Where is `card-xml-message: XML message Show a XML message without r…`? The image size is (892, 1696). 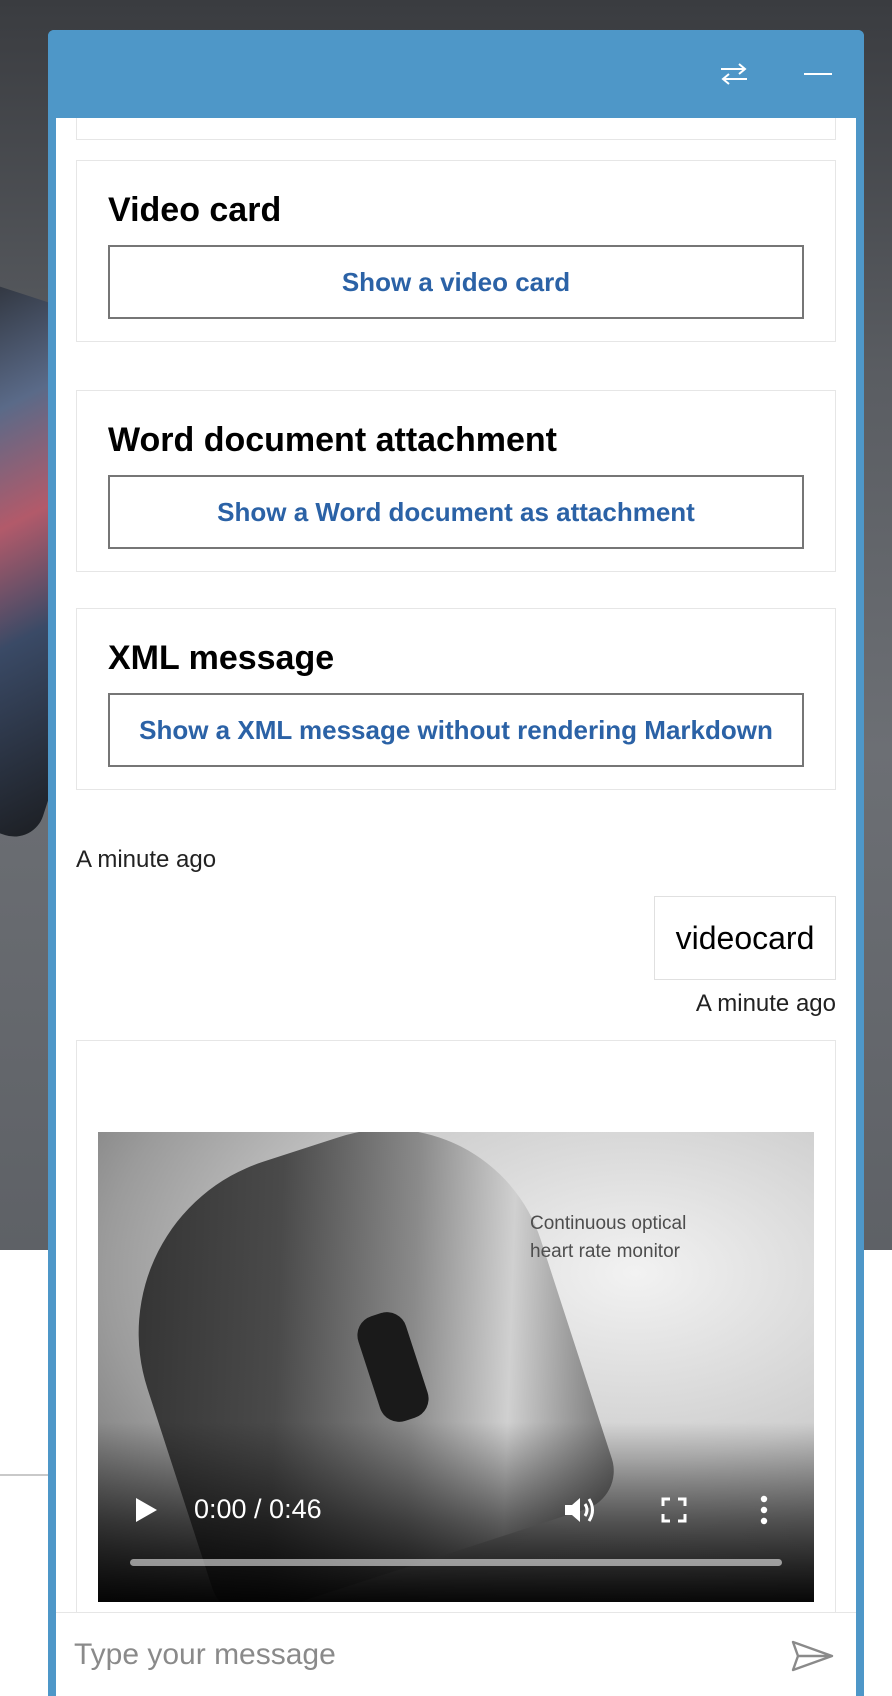 card-xml-message: XML message Show a XML message without r… is located at coordinates (456, 699).